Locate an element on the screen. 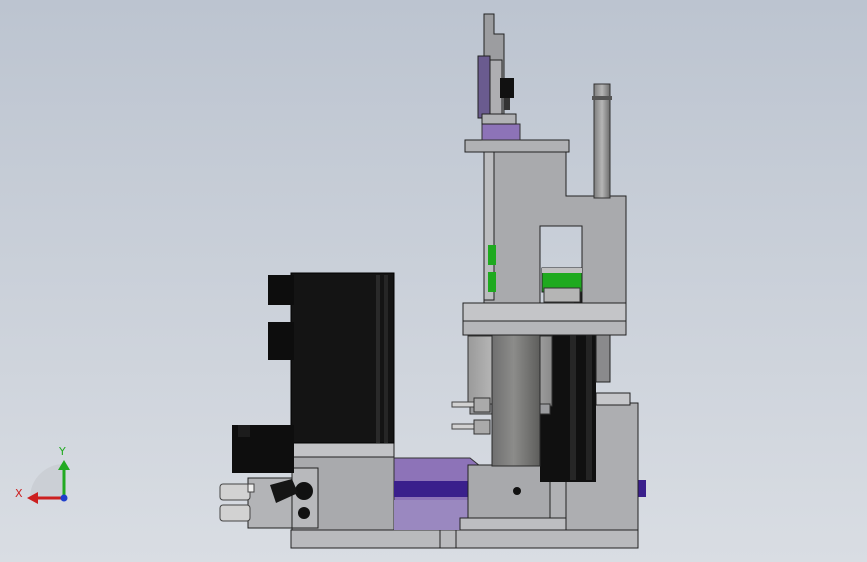 The width and height of the screenshot is (867, 562). x-axis-label: X is located at coordinates (19, 493).